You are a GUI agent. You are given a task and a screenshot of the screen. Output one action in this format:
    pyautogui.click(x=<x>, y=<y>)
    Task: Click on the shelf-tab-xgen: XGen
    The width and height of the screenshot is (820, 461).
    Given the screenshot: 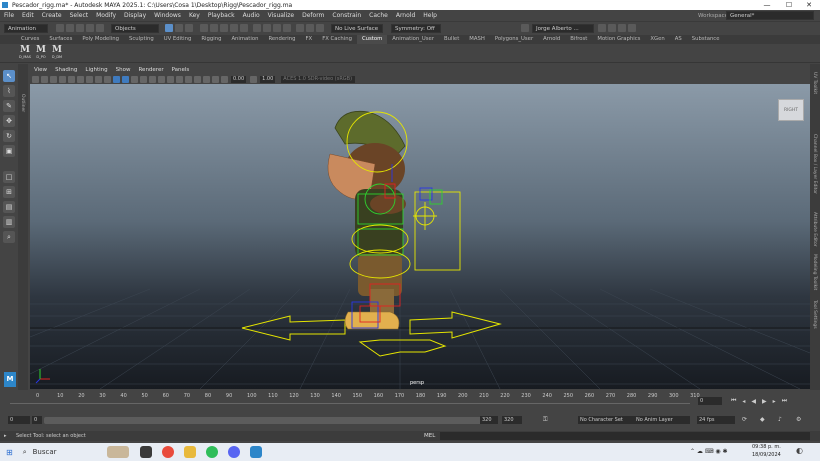 What is the action you would take?
    pyautogui.click(x=657, y=39)
    